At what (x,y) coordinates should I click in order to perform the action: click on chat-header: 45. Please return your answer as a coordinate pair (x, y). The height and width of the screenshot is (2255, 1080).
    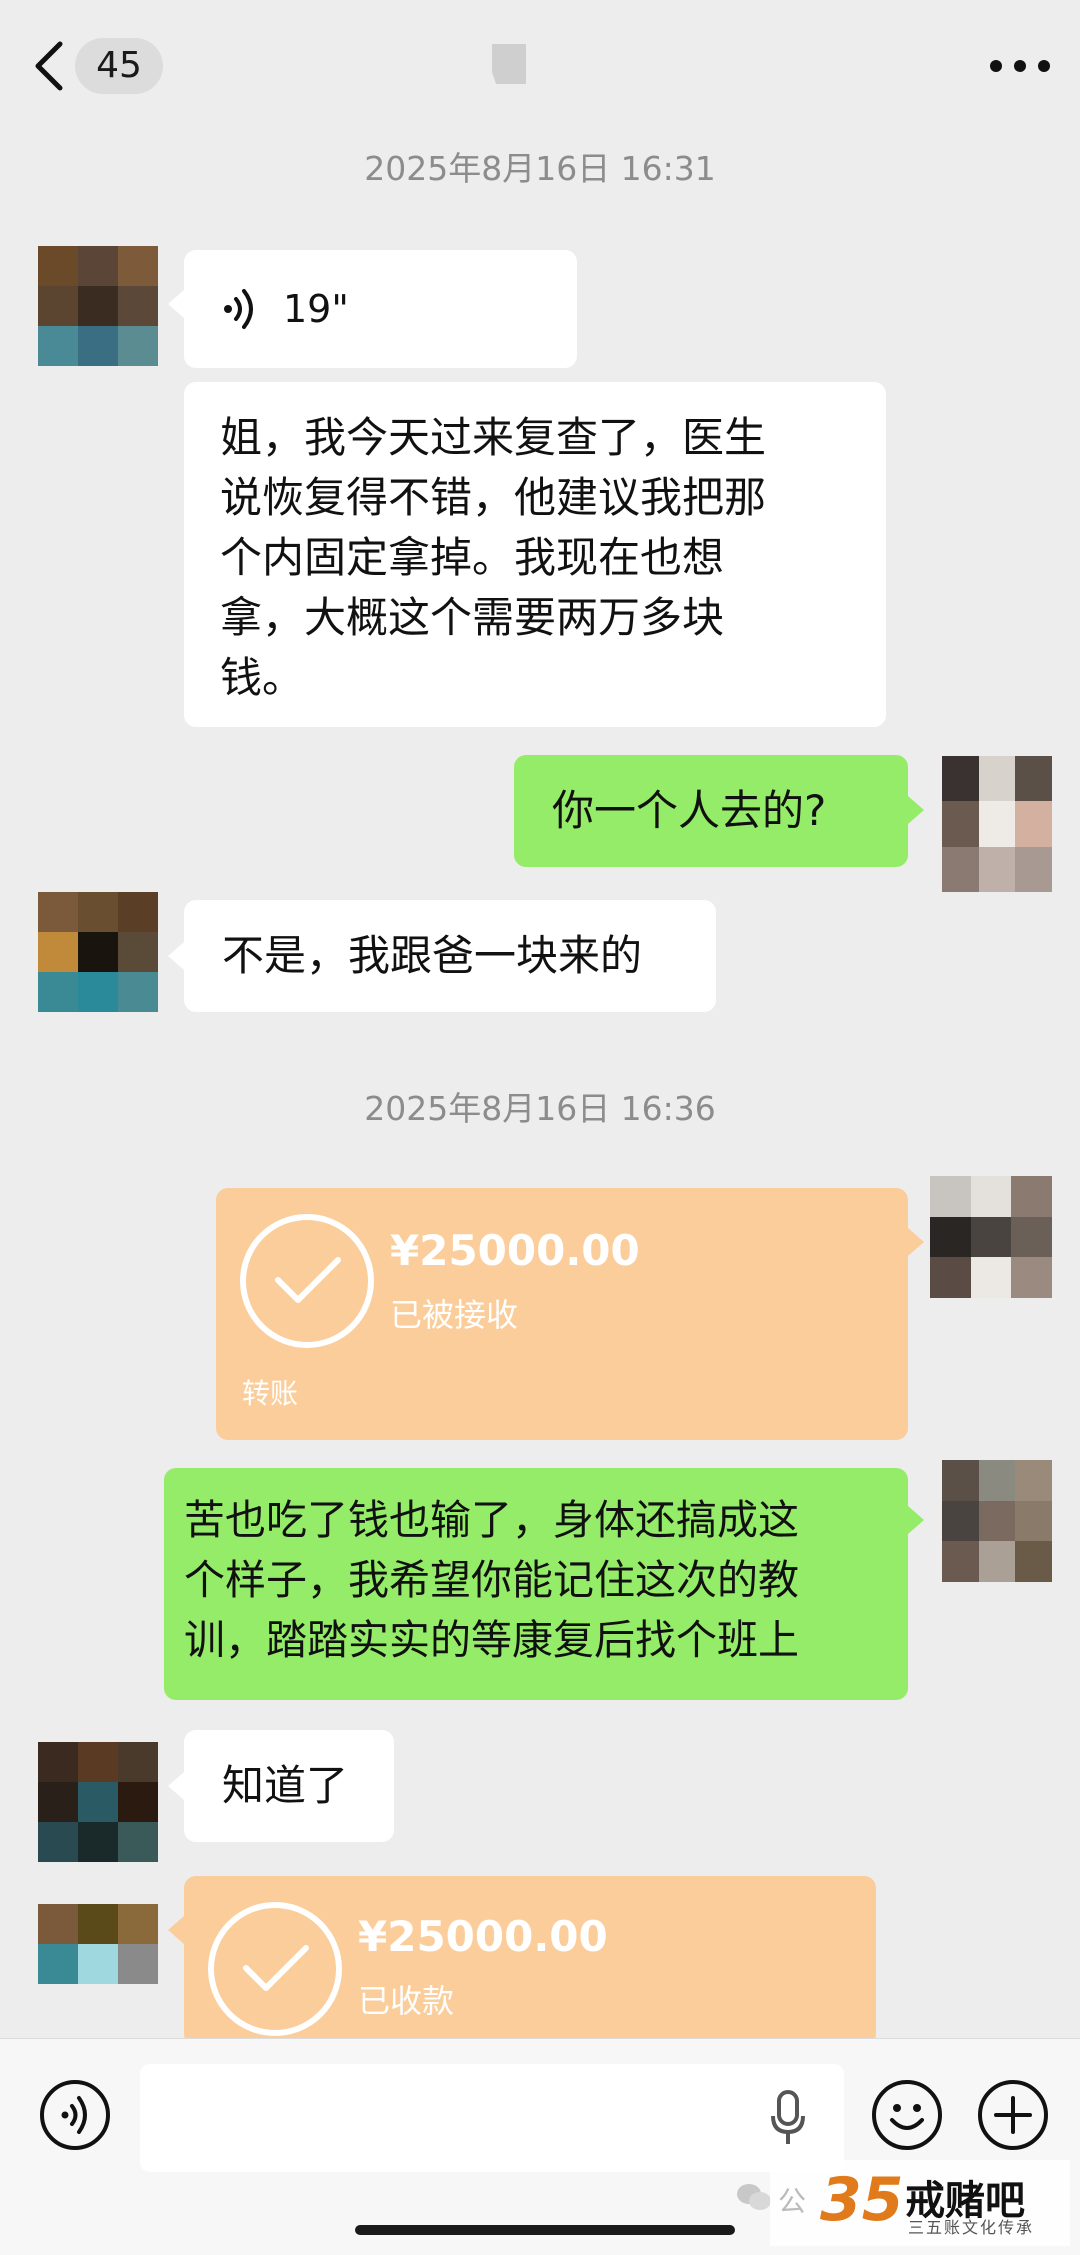
    Looking at the image, I should click on (540, 65).